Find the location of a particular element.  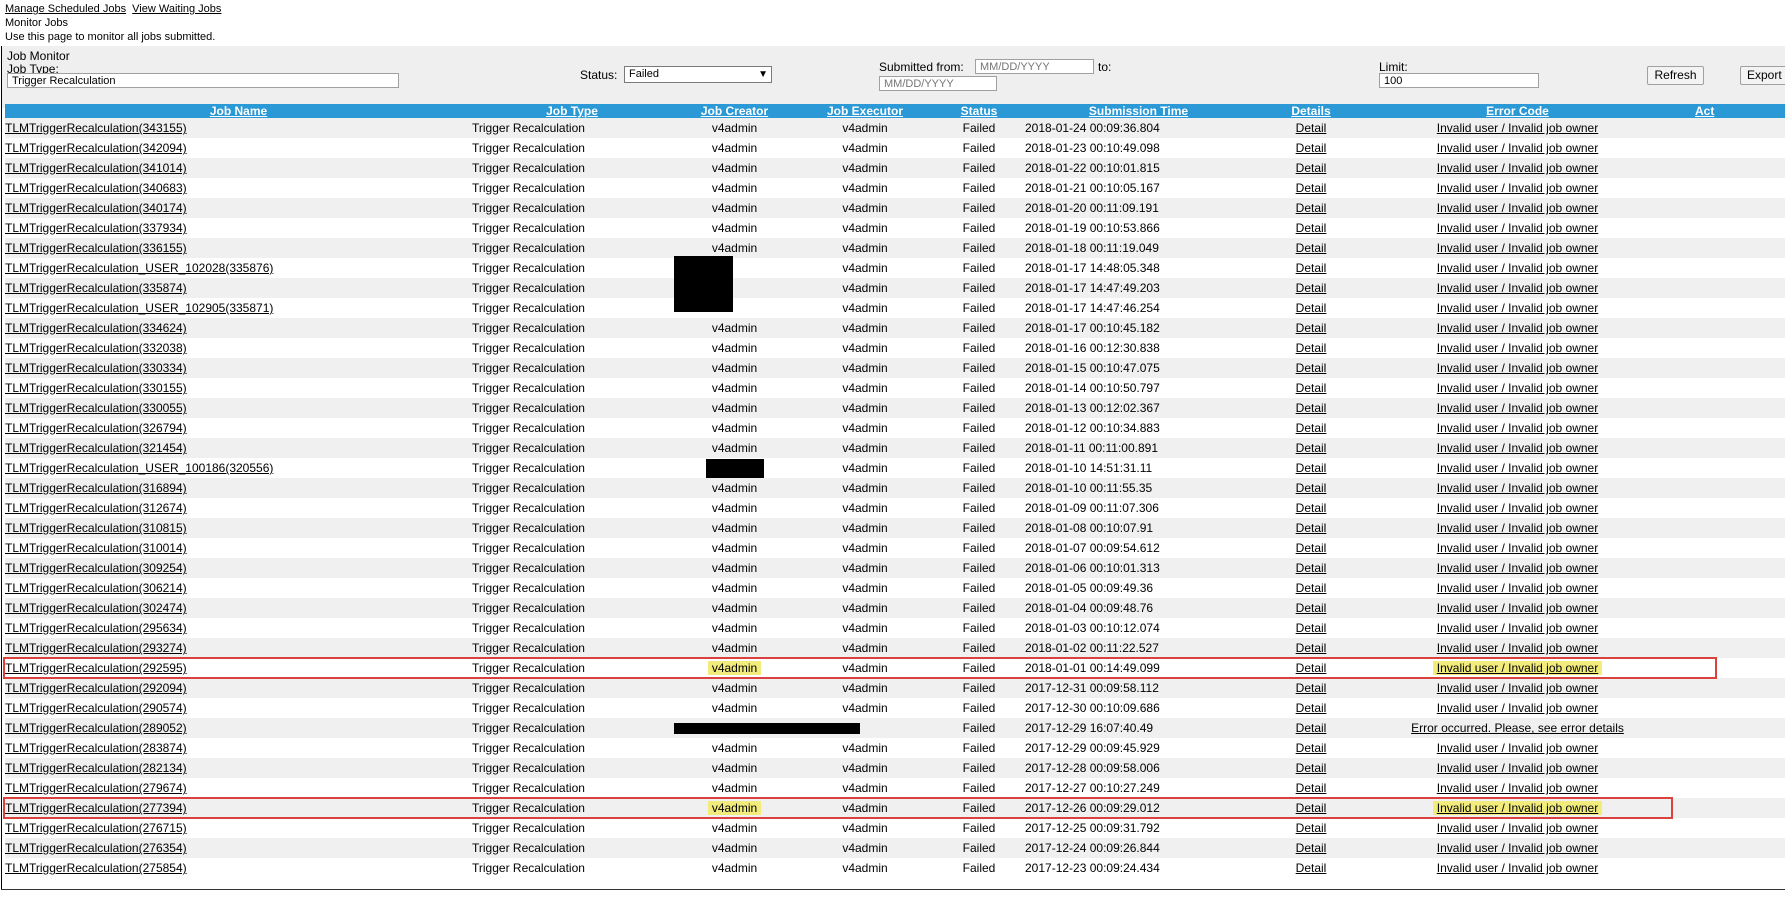

job-name-link: TLMTriggerRecalculation(302474) is located at coordinates (96, 608).